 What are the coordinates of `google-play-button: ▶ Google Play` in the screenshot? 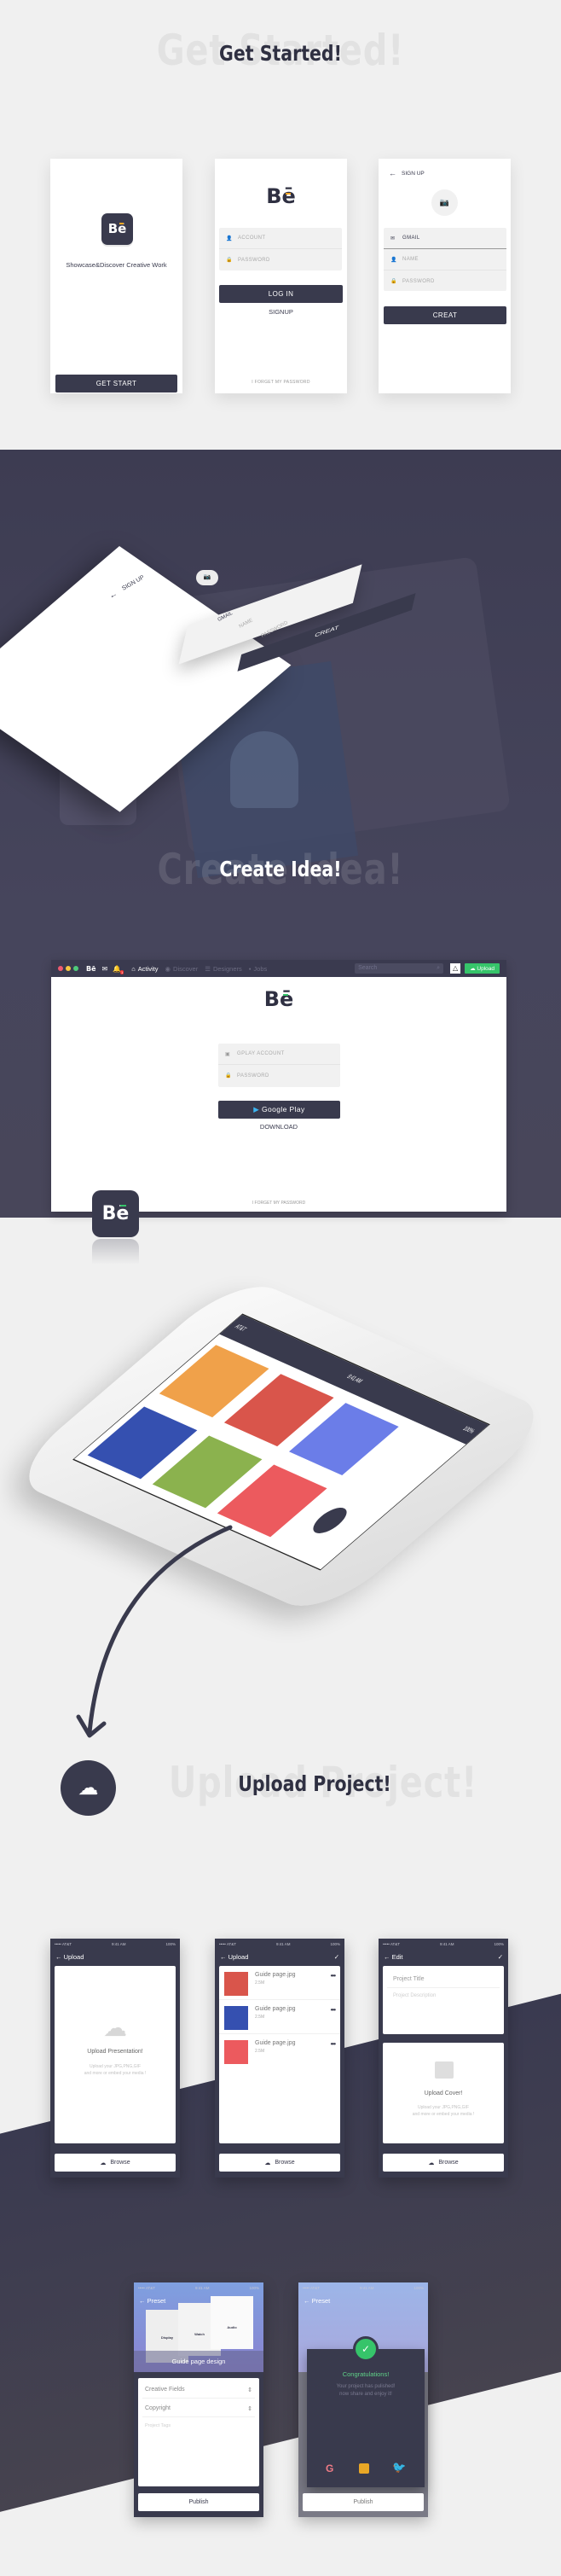 It's located at (279, 1110).